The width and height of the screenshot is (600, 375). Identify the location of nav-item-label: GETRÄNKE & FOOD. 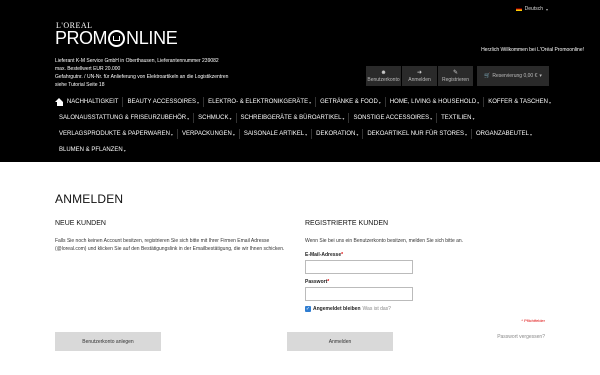
(349, 102).